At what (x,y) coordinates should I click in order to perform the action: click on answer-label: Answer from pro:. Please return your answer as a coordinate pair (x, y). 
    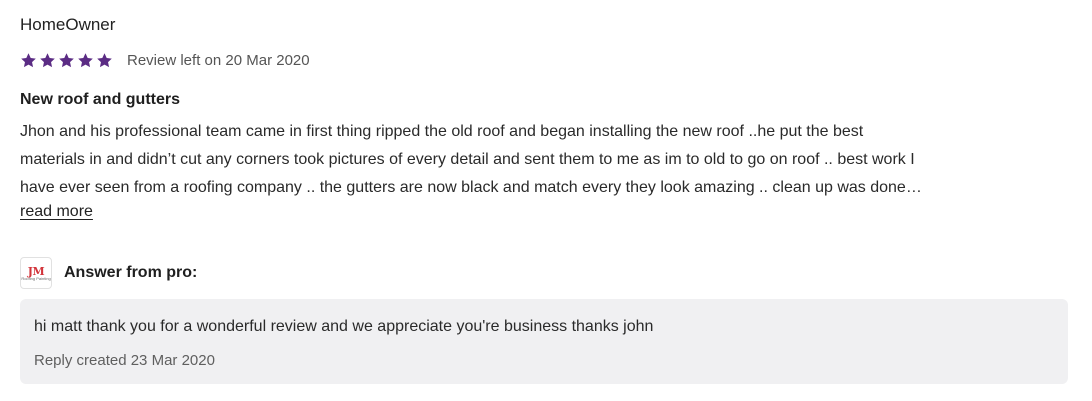
    Looking at the image, I should click on (131, 272).